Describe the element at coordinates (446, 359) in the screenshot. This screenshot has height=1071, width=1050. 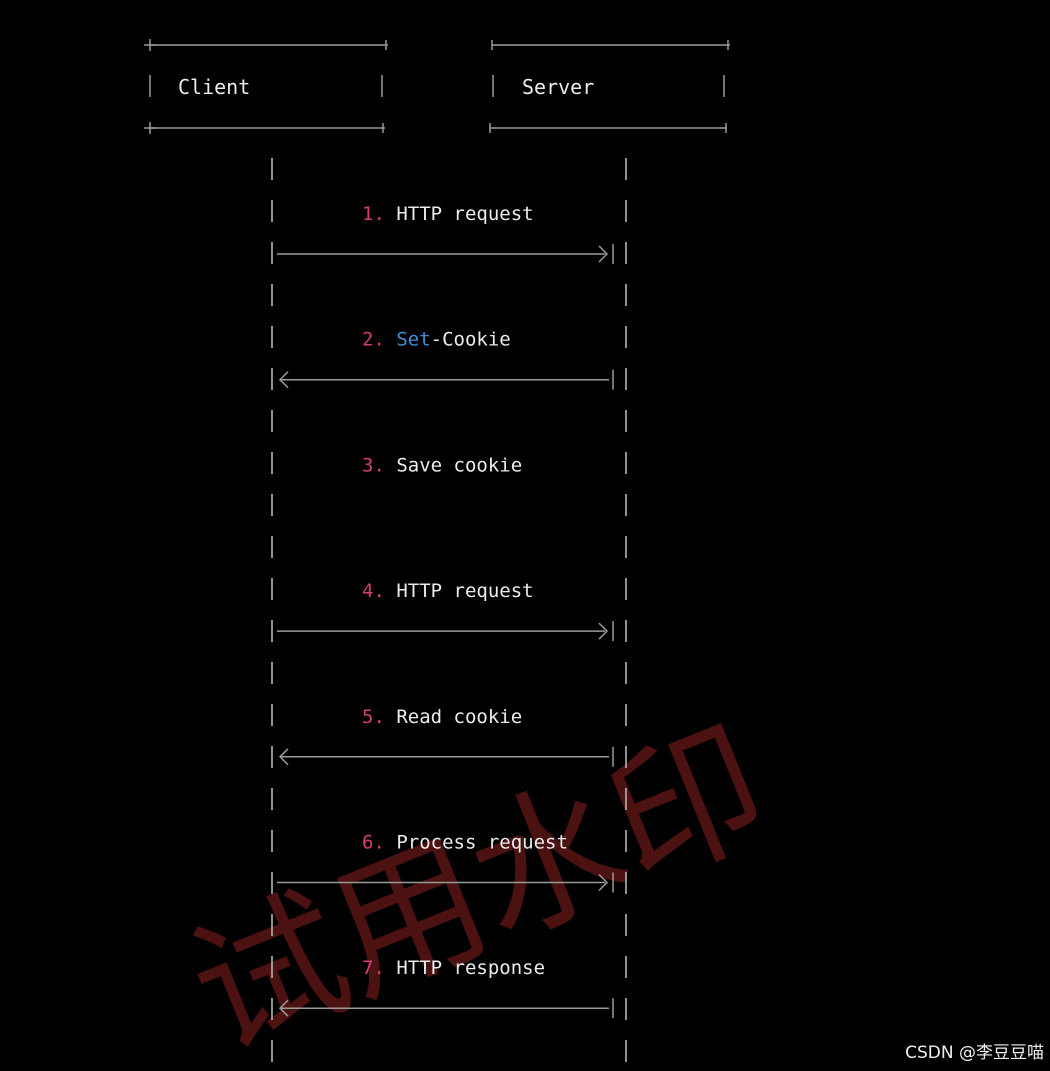
I see `step-2: 2. Set-Cookie` at that location.